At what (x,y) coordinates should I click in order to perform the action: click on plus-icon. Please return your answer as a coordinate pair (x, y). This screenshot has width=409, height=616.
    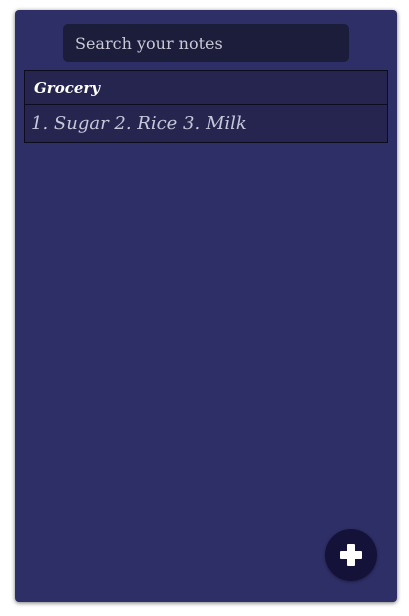
    Looking at the image, I should click on (351, 555).